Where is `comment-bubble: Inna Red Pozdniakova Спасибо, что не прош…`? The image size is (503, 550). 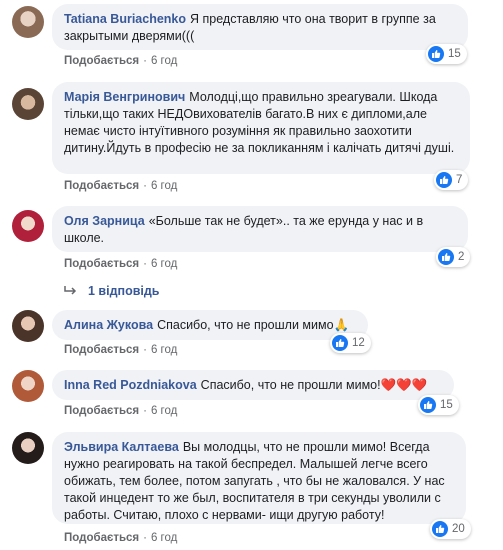
comment-bubble: Inna Red Pozdniakova Спасибо, что не прош… is located at coordinates (253, 385).